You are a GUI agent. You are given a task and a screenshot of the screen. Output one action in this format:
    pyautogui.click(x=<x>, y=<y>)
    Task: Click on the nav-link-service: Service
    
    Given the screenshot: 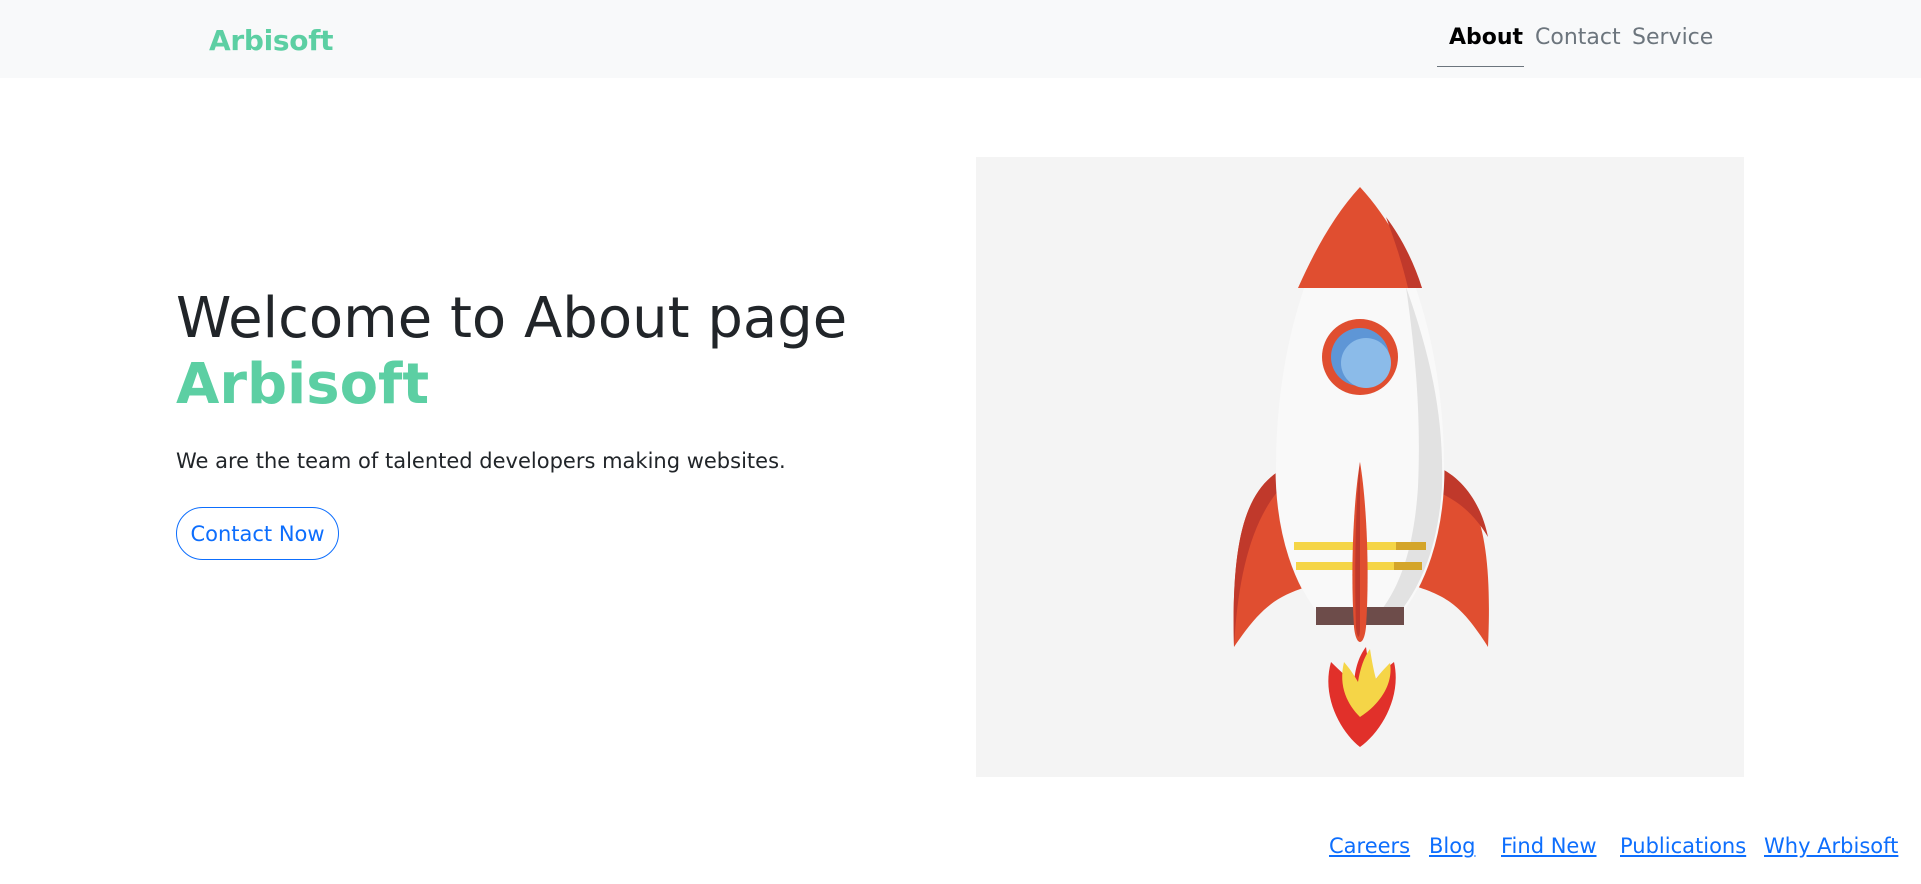 What is the action you would take?
    pyautogui.click(x=1672, y=37)
    